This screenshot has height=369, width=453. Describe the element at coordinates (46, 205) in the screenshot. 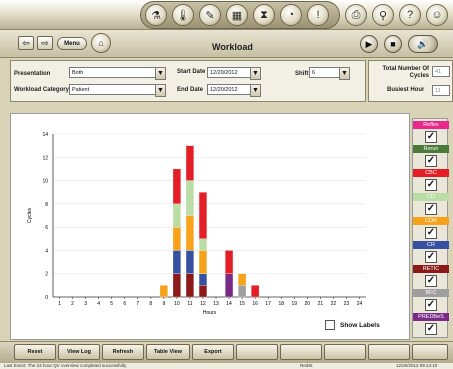

I see `y-tick-label: 8` at that location.